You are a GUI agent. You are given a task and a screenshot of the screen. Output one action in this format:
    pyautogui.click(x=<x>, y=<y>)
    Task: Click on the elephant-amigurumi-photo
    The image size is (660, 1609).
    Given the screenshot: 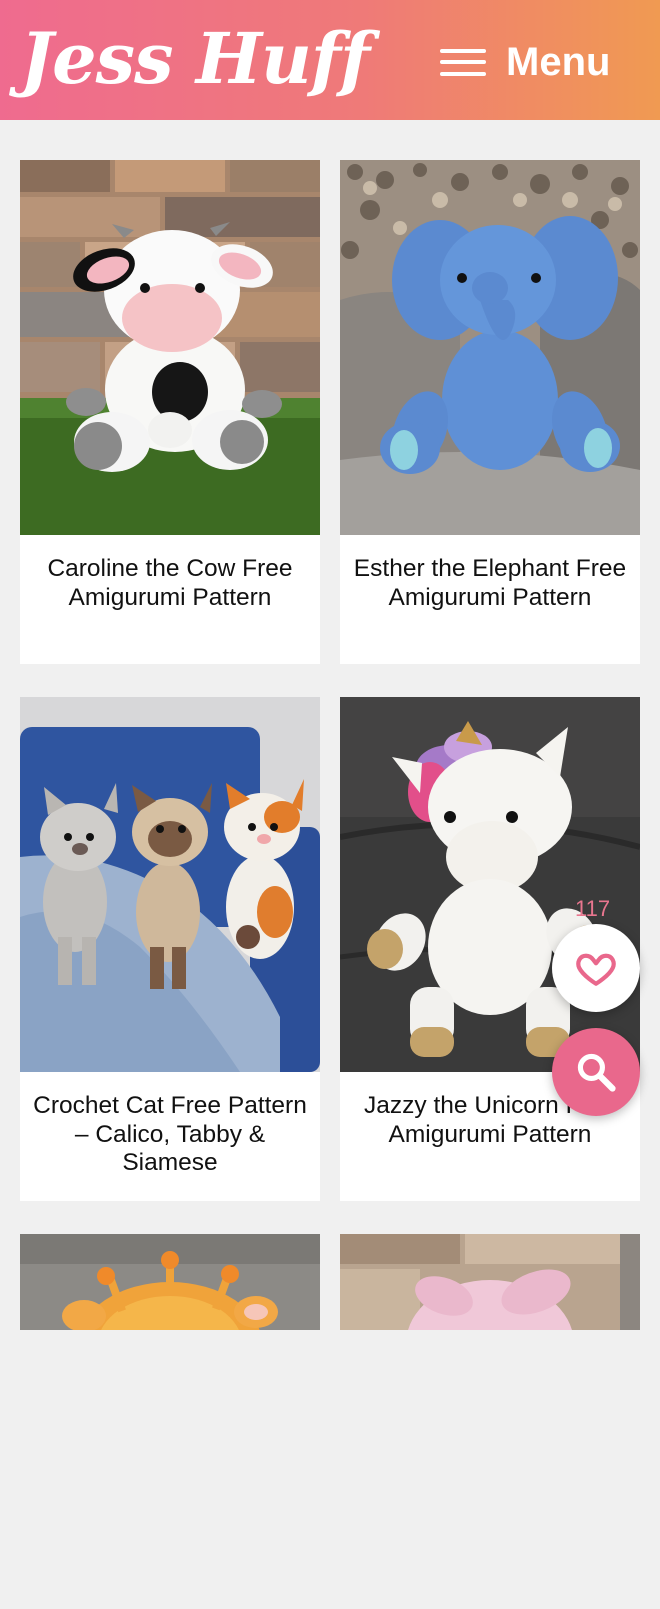 What is the action you would take?
    pyautogui.click(x=490, y=347)
    